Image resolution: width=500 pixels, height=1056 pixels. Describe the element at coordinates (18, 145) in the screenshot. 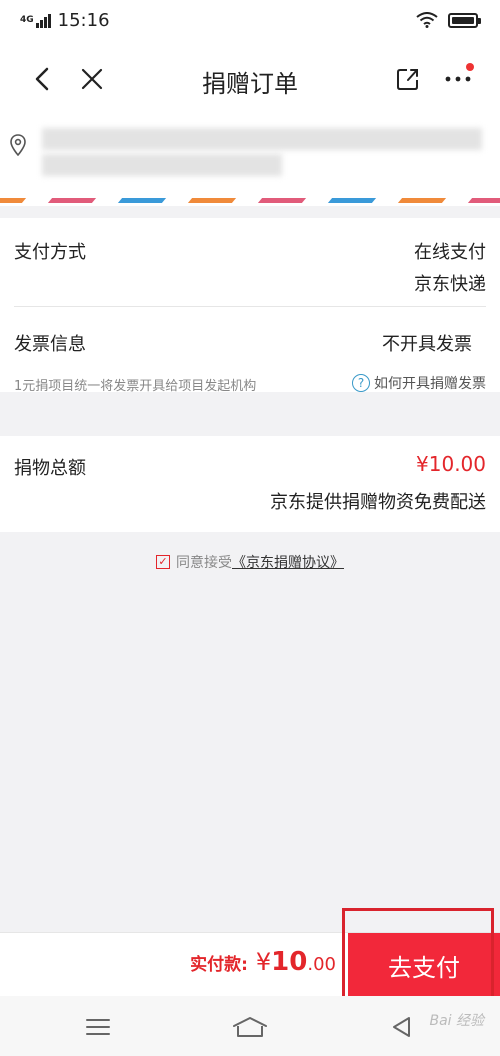

I see `location-pin-icon` at that location.